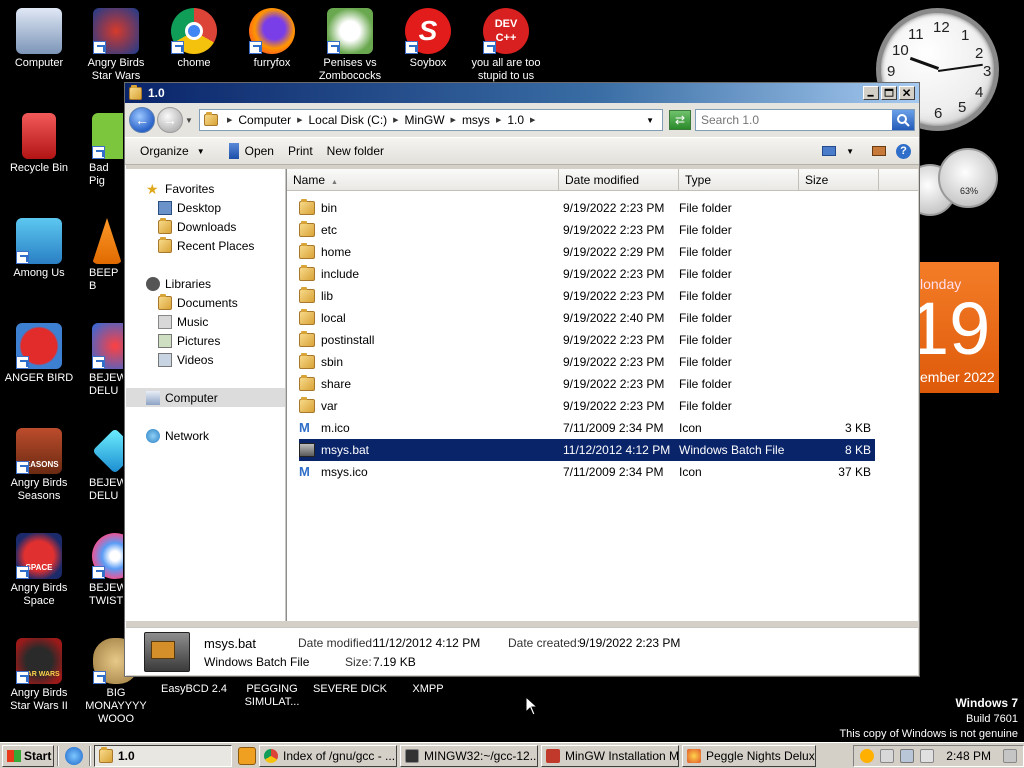 The width and height of the screenshot is (1024, 768). Describe the element at coordinates (587, 208) in the screenshot. I see `file-row-bin: bin 9/19/2022 2:23 PM File folder` at that location.